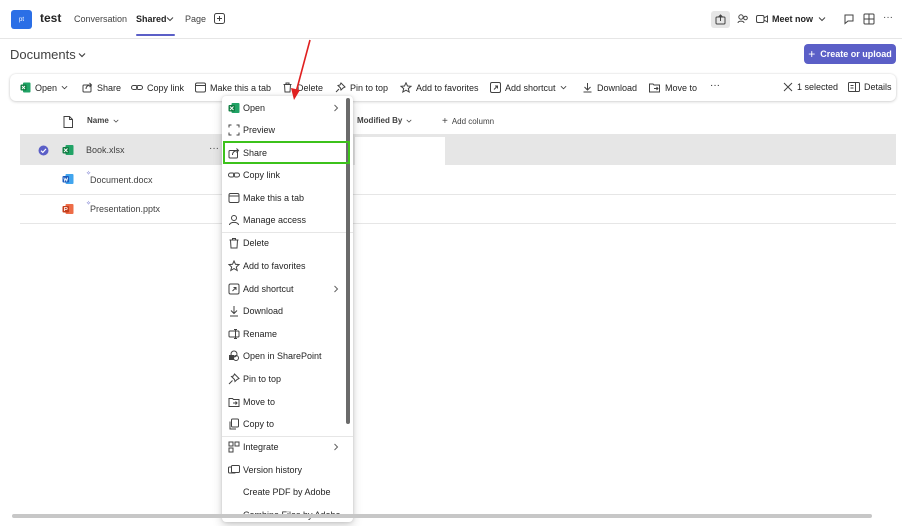  I want to click on people-icon, so click(743, 19).